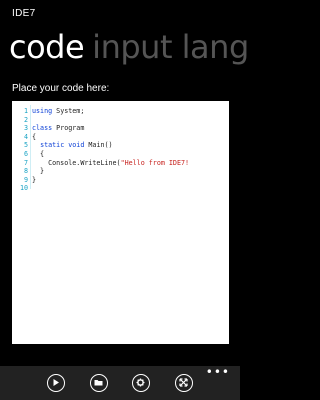  I want to click on code-token: class, so click(42, 128).